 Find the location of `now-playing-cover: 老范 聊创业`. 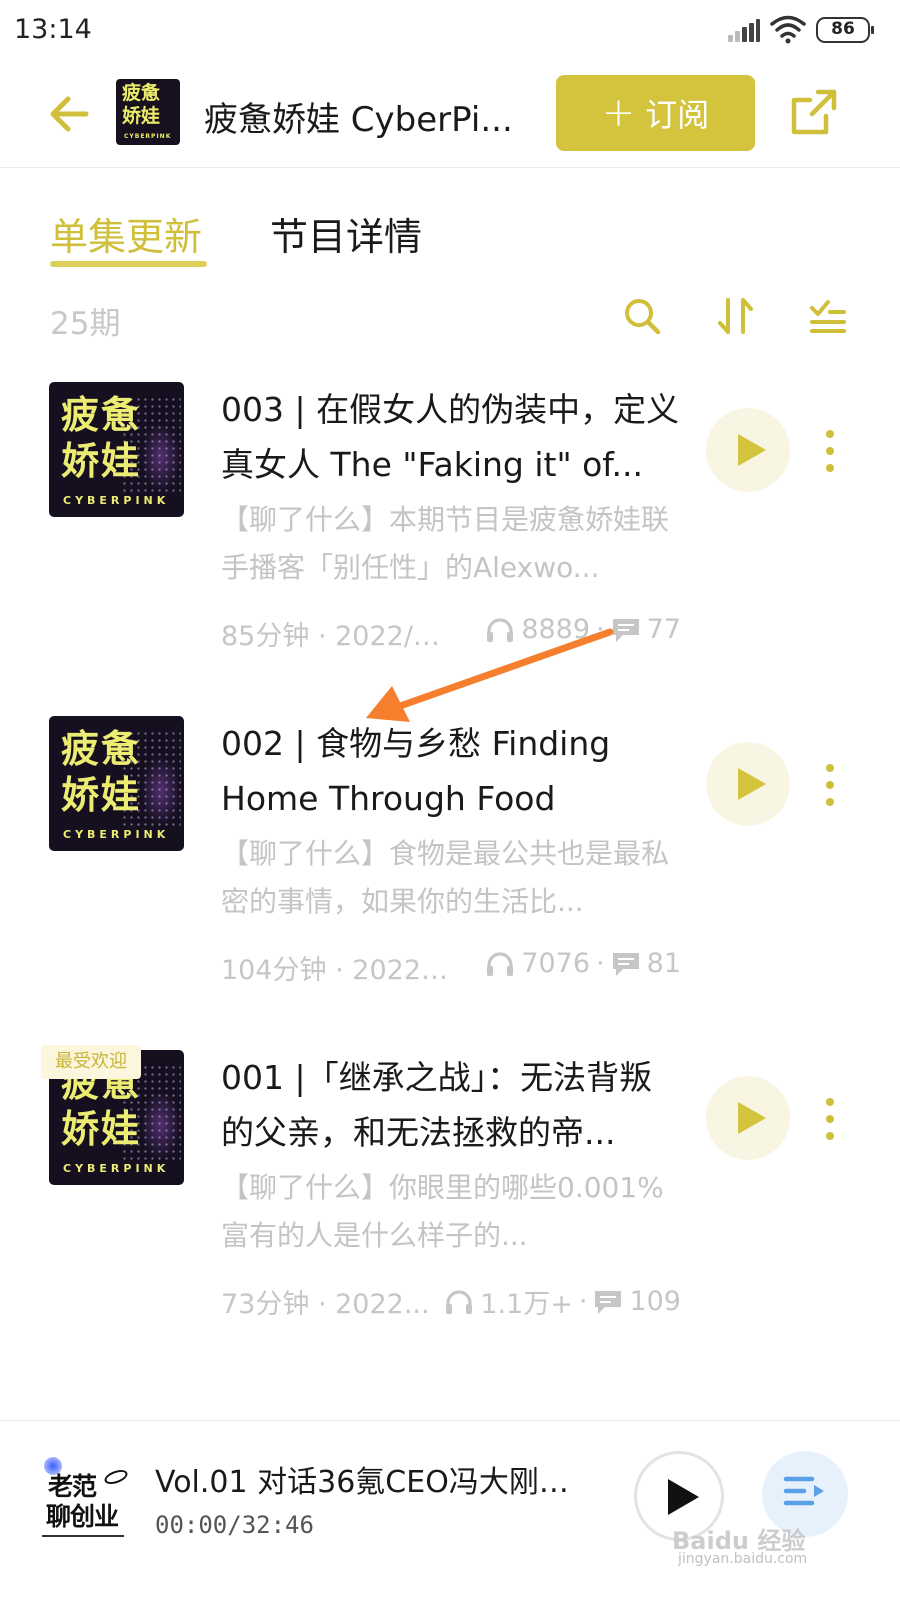

now-playing-cover: 老范 聊创业 is located at coordinates (86, 1503).